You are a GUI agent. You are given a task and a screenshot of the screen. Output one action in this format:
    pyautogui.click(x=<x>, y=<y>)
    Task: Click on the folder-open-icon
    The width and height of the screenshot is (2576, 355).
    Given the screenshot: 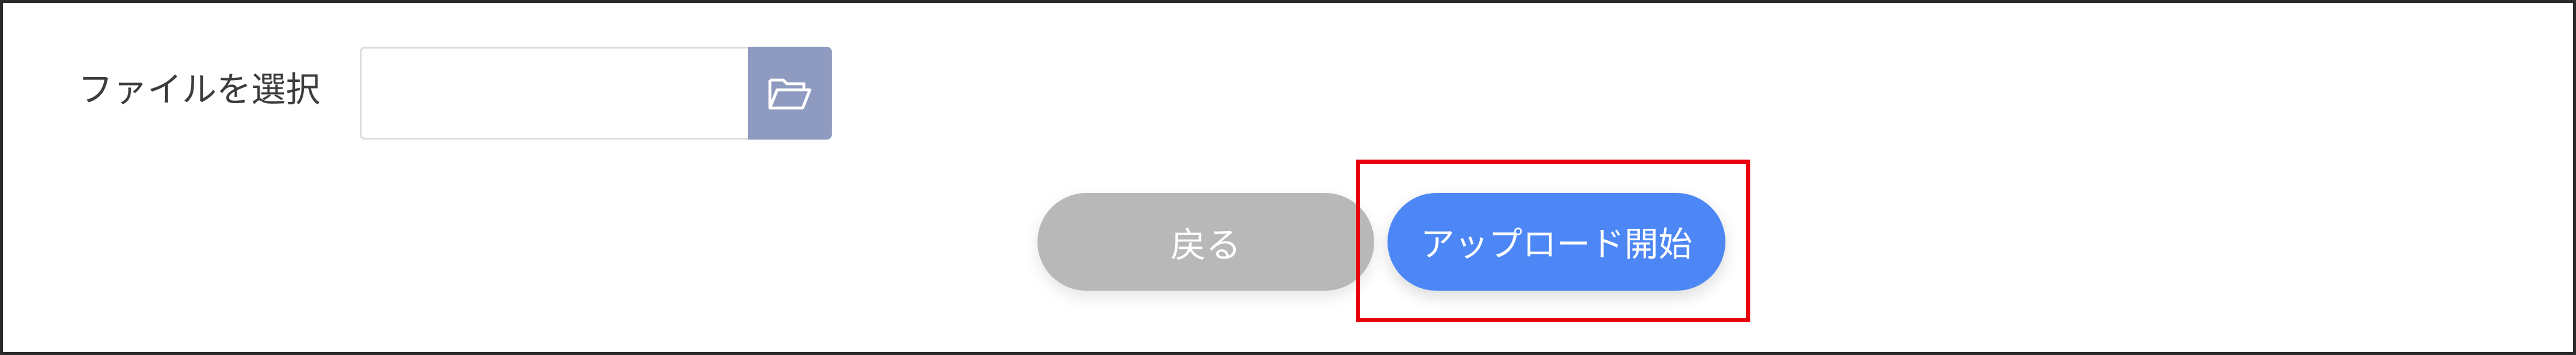 What is the action you would take?
    pyautogui.click(x=790, y=93)
    